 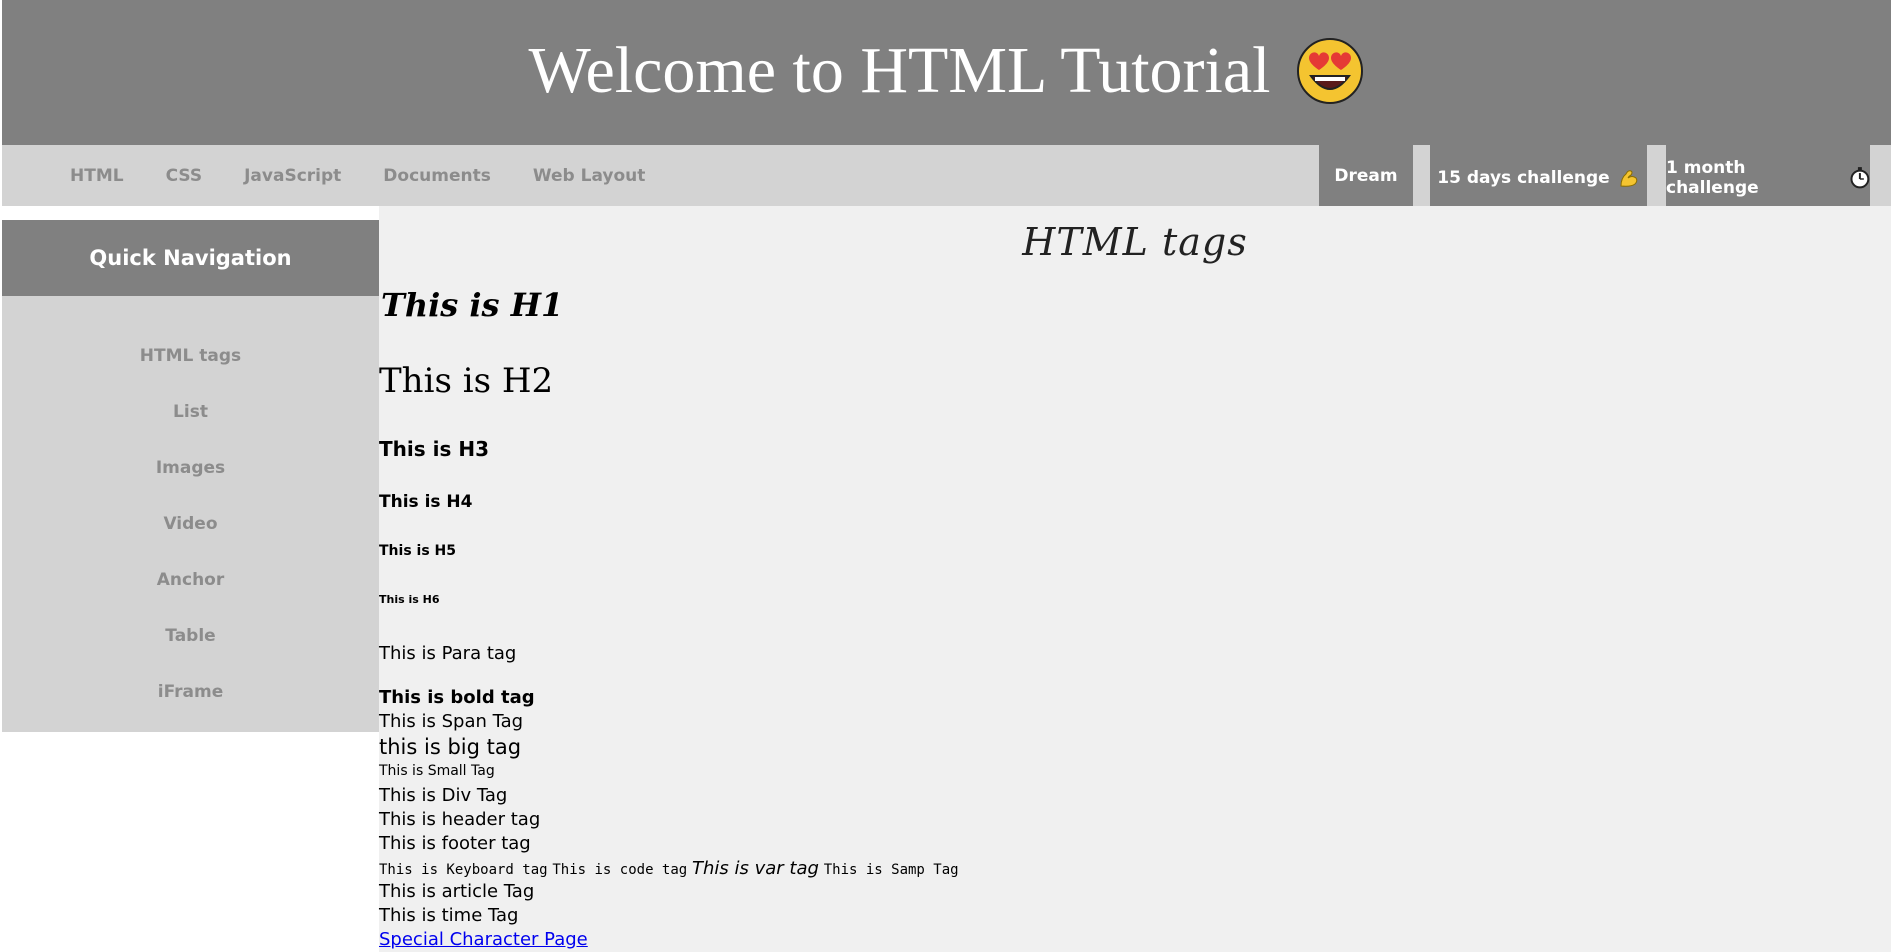 I want to click on sidebar-item-video: Video, so click(x=190, y=524).